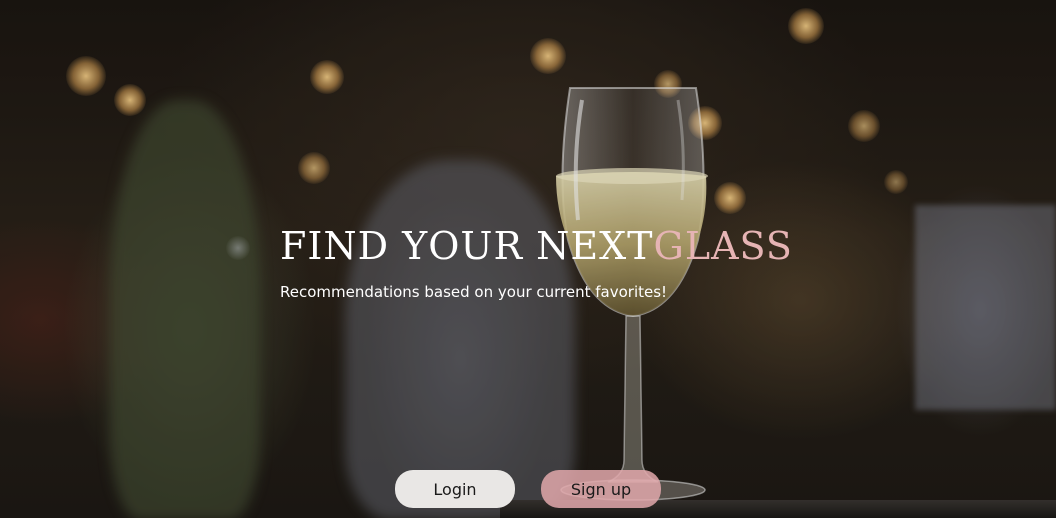 The image size is (1056, 518). I want to click on headline-accent: GLASS, so click(723, 246).